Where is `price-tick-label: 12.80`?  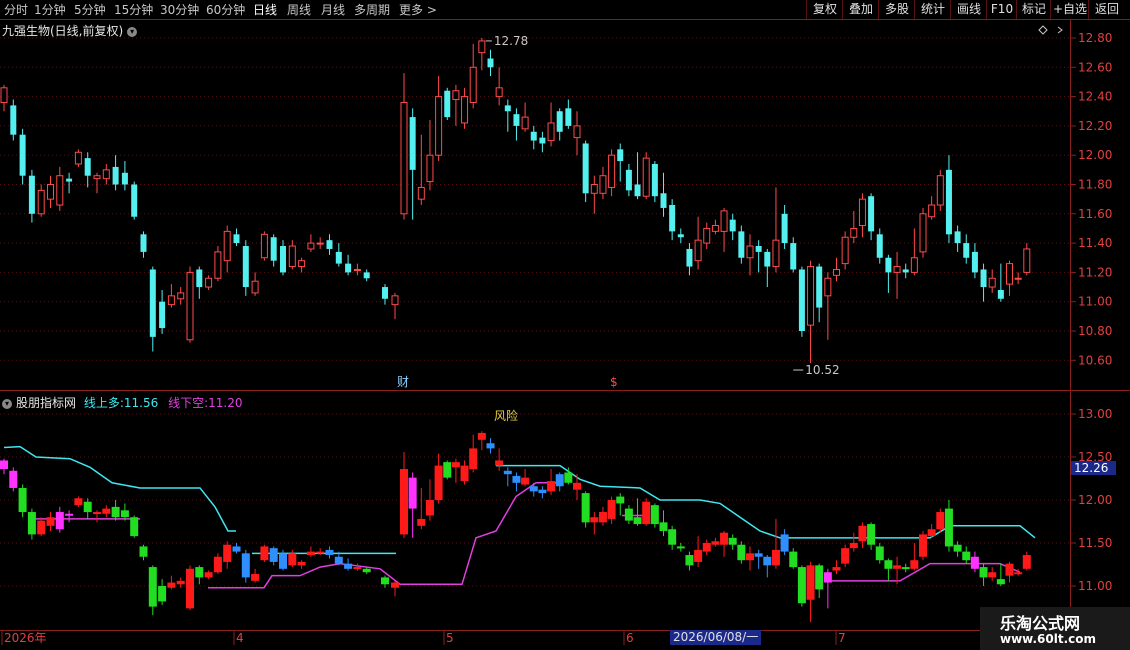 price-tick-label: 12.80 is located at coordinates (1095, 38).